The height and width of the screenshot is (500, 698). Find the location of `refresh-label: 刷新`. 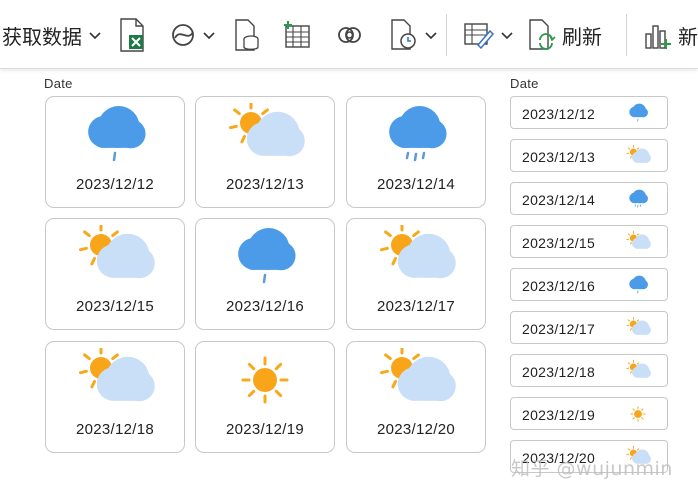

refresh-label: 刷新 is located at coordinates (582, 36).